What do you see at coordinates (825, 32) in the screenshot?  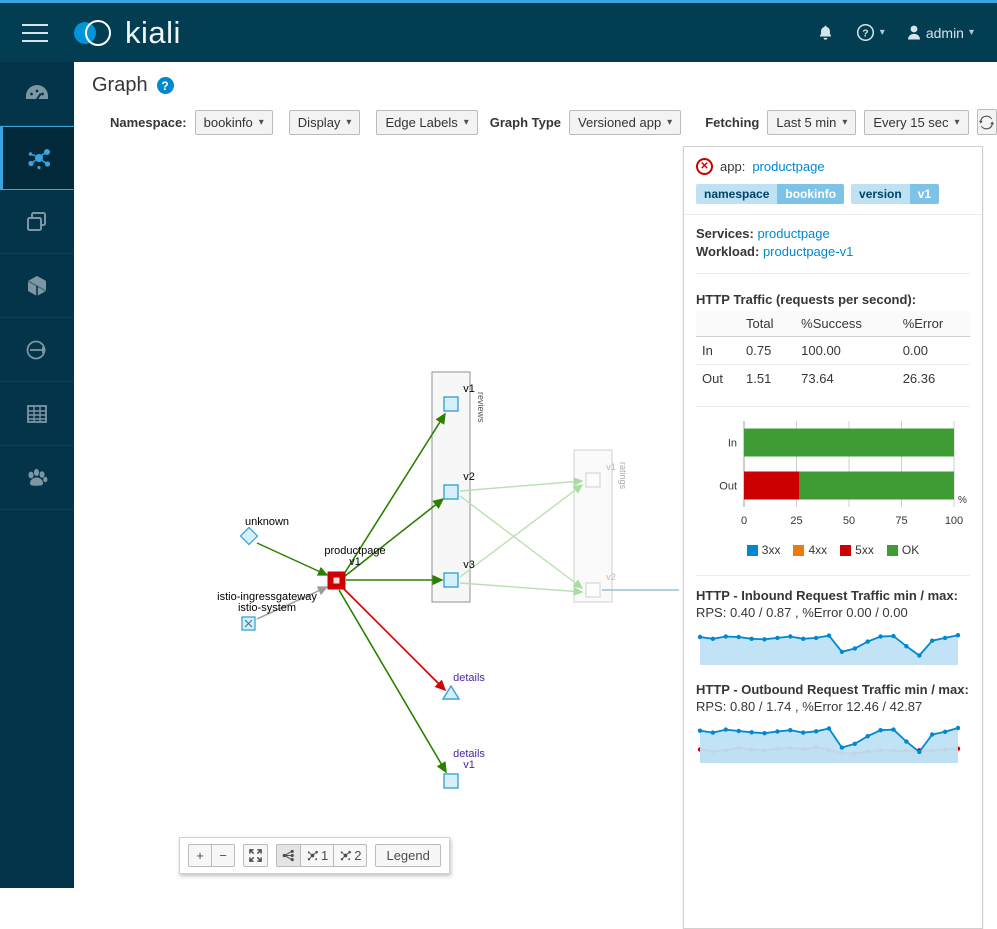 I see `notifications-button` at bounding box center [825, 32].